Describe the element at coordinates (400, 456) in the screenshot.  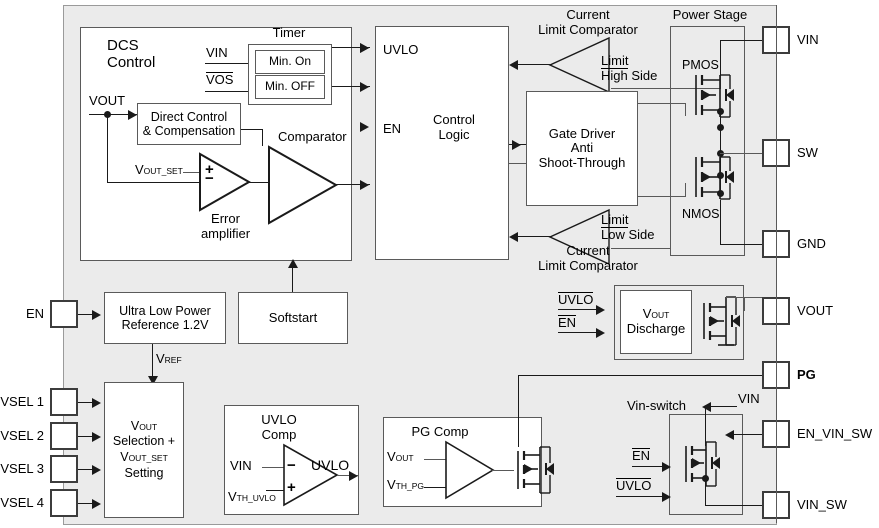
I see `pg-comp-in-vout: VOUT` at that location.